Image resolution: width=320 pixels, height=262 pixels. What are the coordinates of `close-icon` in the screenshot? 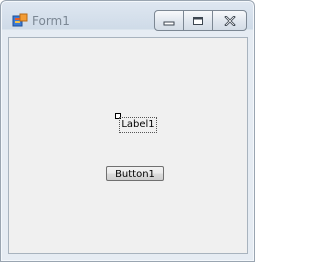 It's located at (229, 20).